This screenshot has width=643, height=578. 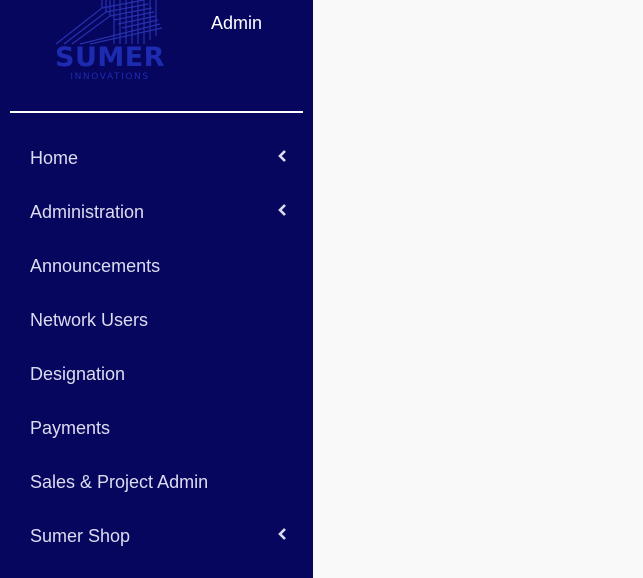 What do you see at coordinates (156, 212) in the screenshot?
I see `sidebar-item-administration: Administration` at bounding box center [156, 212].